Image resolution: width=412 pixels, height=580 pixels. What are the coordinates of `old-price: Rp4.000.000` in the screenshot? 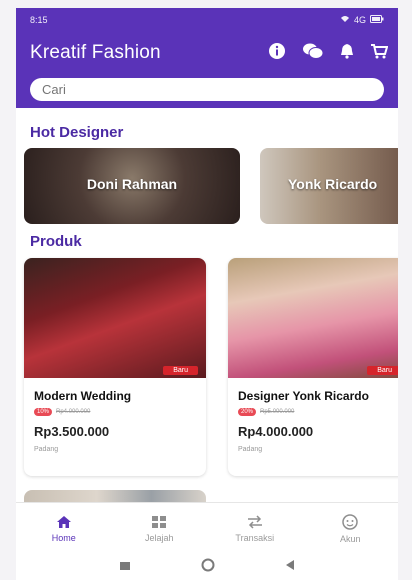 It's located at (73, 412).